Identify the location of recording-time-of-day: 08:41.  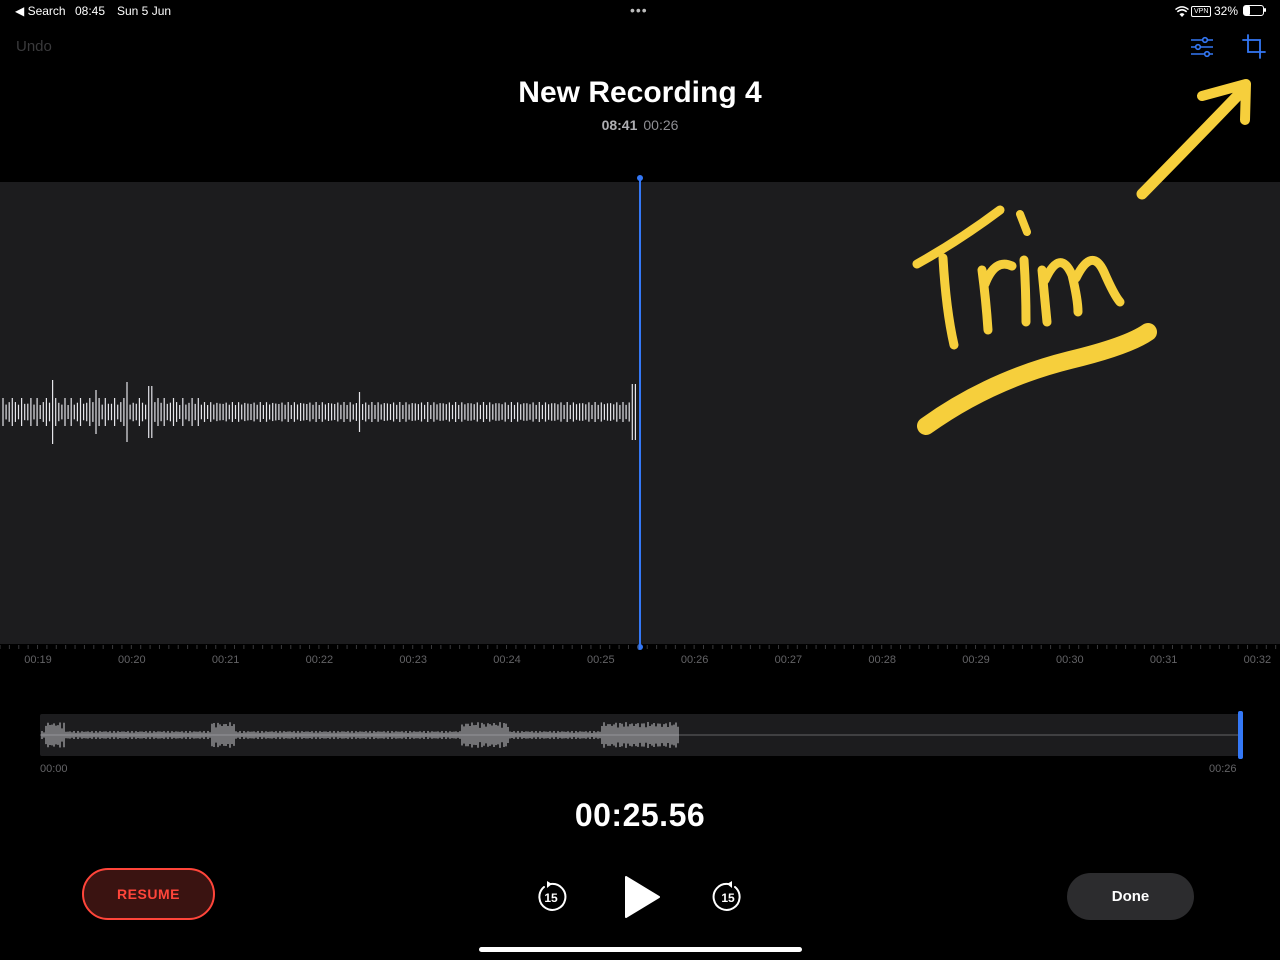
(619, 125).